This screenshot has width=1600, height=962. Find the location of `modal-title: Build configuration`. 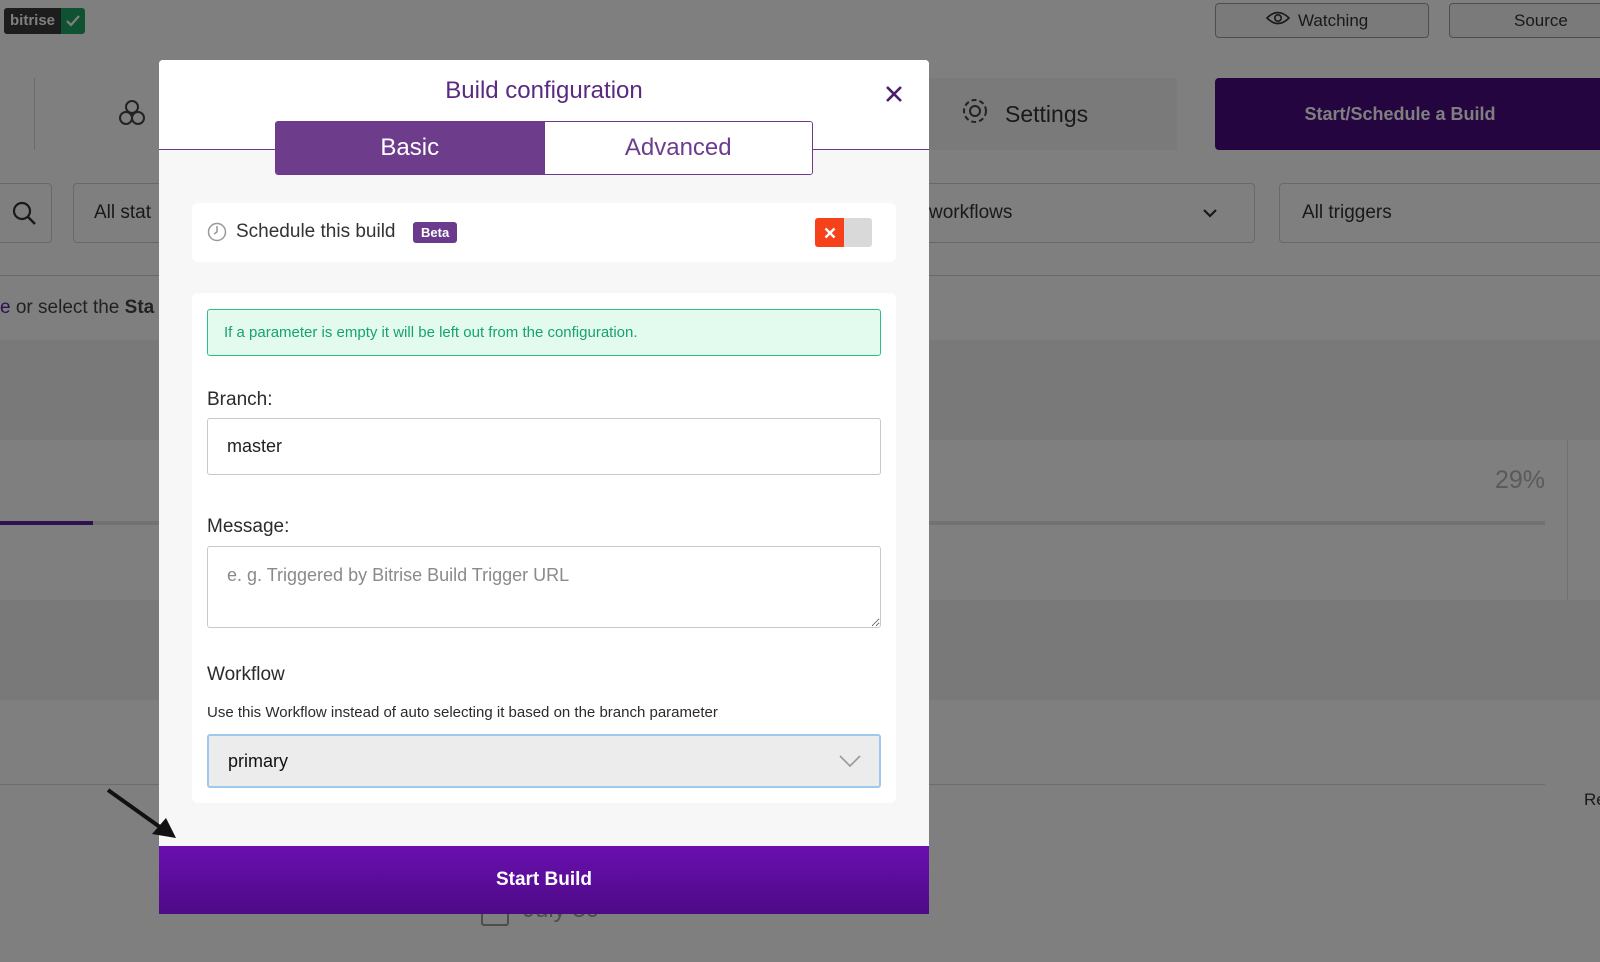

modal-title: Build configuration is located at coordinates (544, 90).